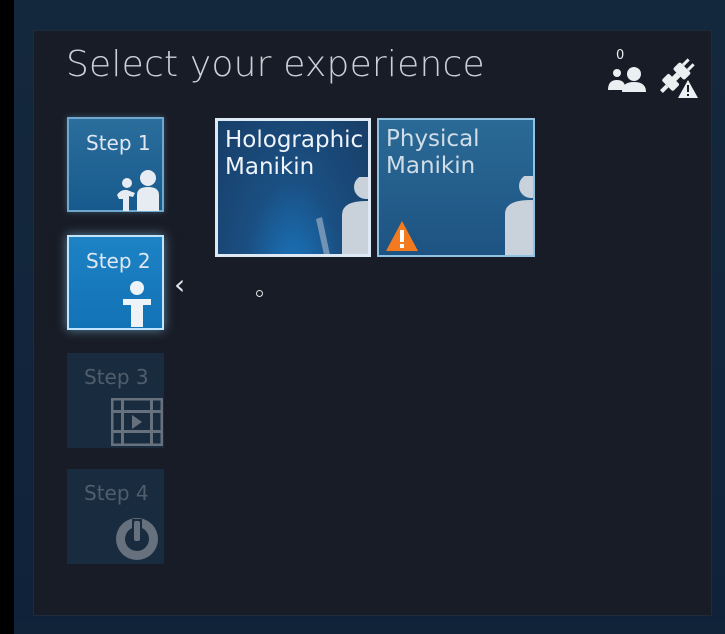  What do you see at coordinates (118, 143) in the screenshot?
I see `step-label: Step 1` at bounding box center [118, 143].